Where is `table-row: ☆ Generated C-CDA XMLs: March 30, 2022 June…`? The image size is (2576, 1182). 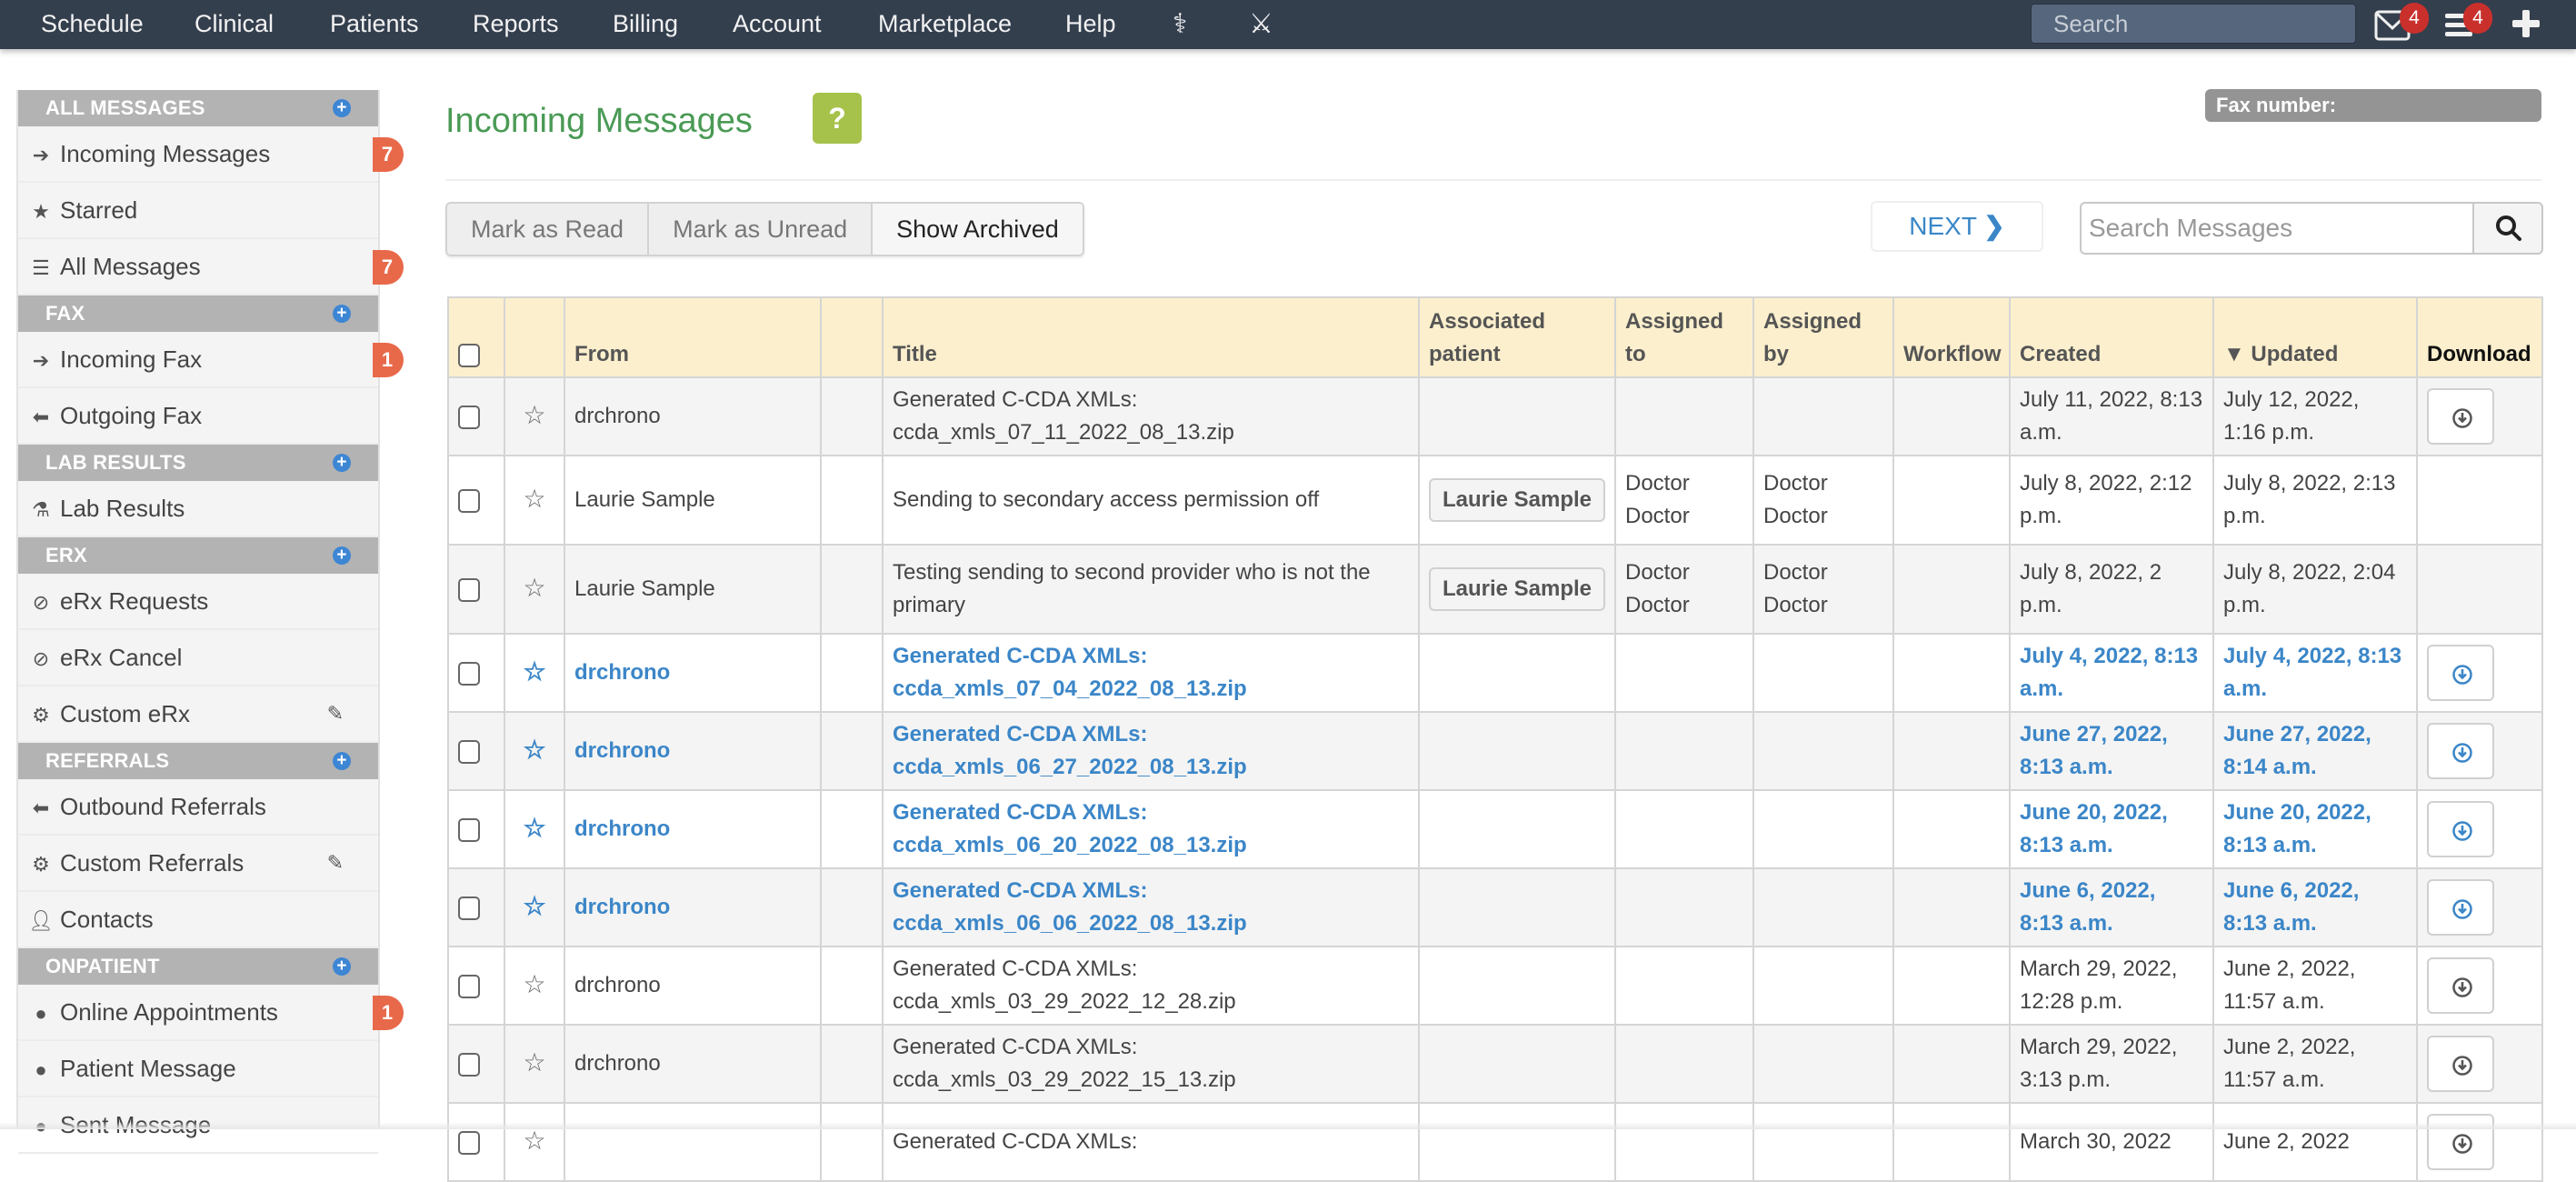
table-row: ☆ Generated C-CDA XMLs: March 30, 2022 June… is located at coordinates (1495, 1142).